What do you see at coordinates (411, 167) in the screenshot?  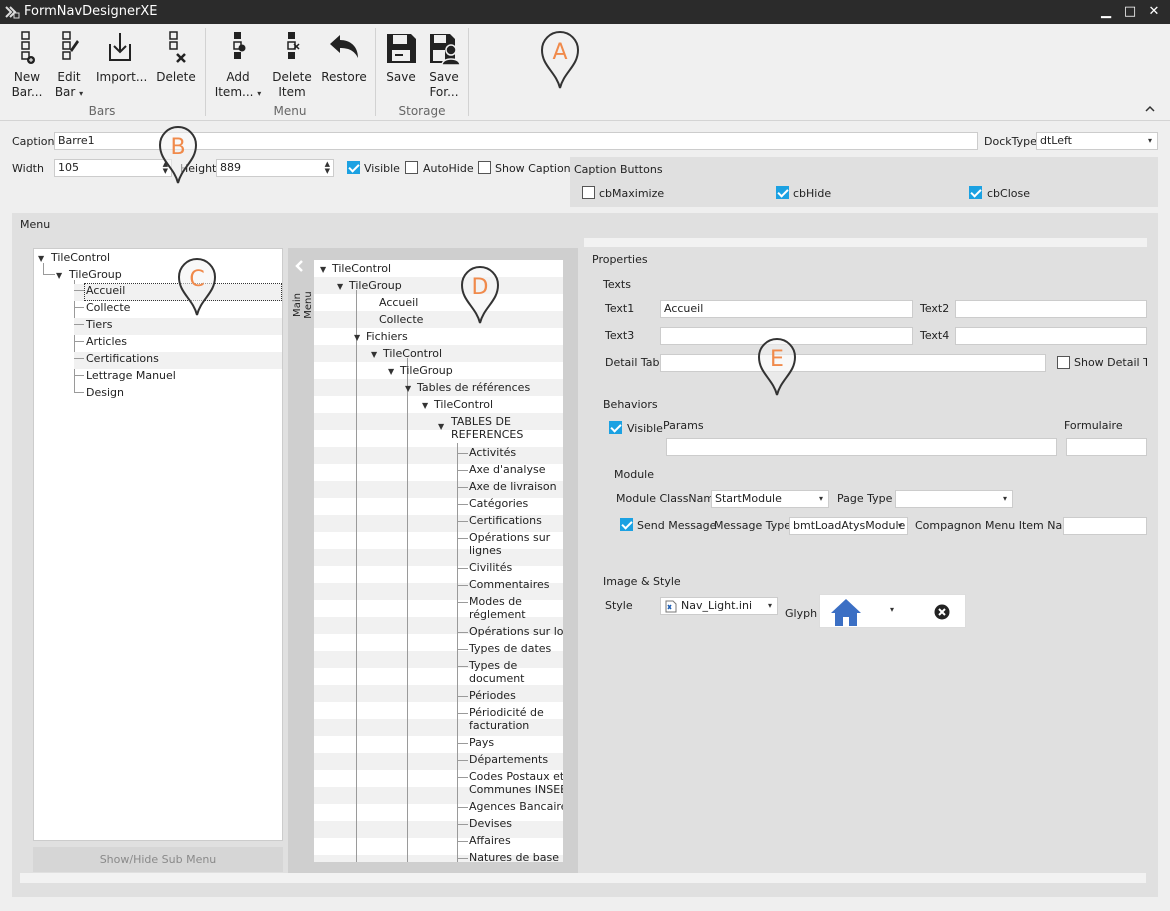 I see `autohide-checkbox` at bounding box center [411, 167].